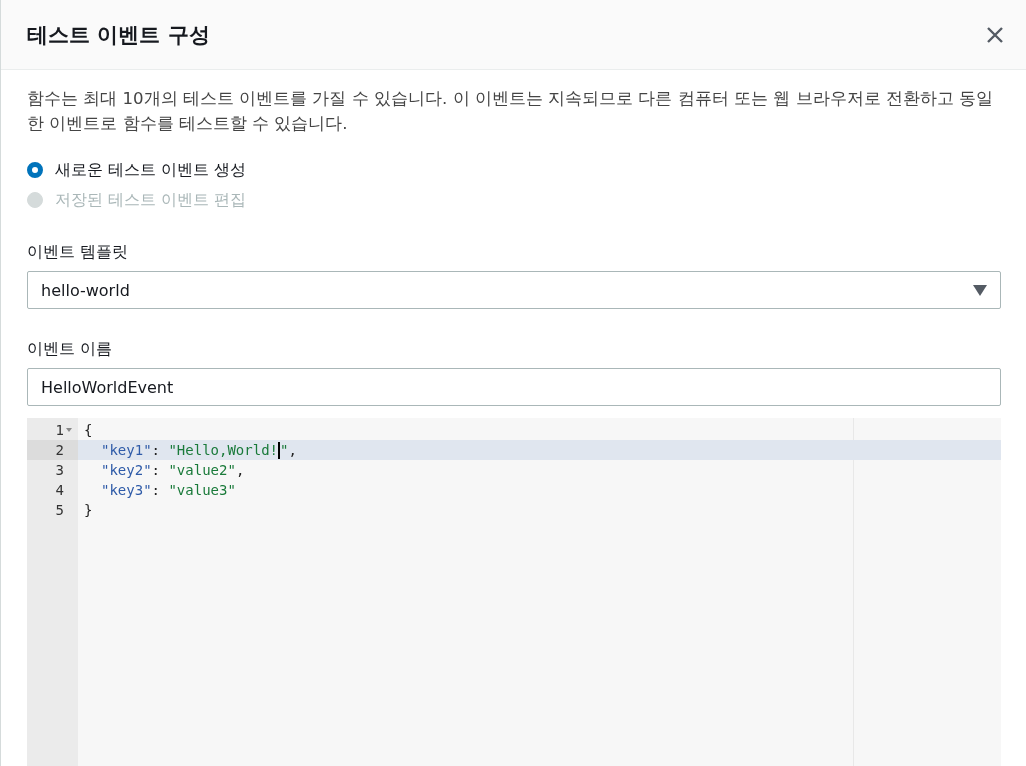 Image resolution: width=1026 pixels, height=766 pixels. I want to click on code-string: ", so click(284, 450).